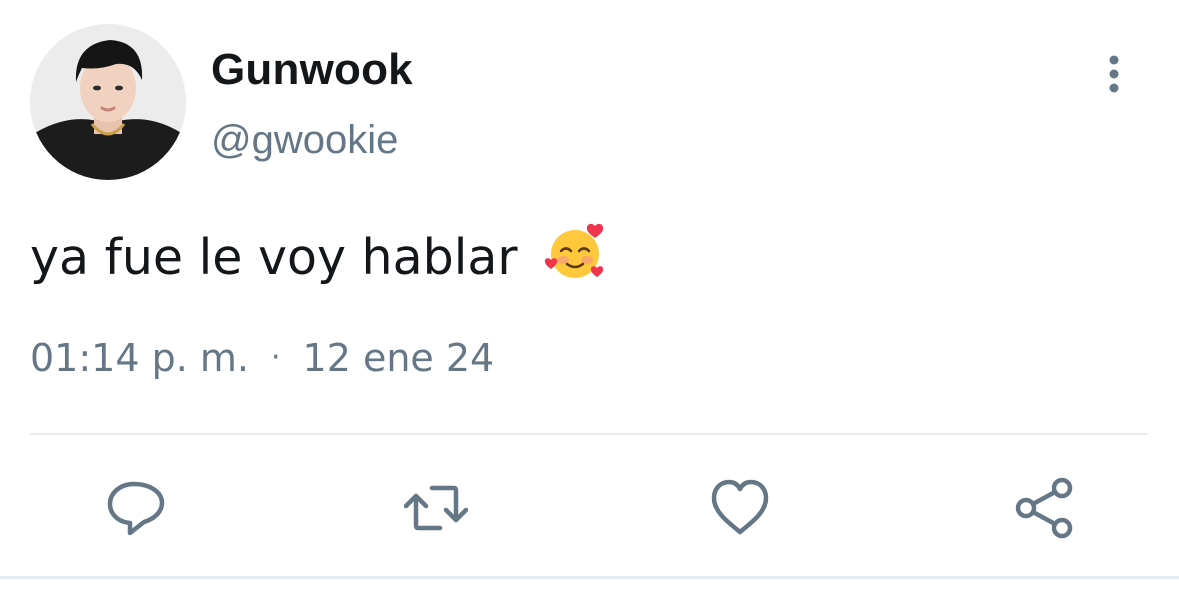 The image size is (1179, 597). Describe the element at coordinates (312, 70) in the screenshot. I see `display-name: Gunwook` at that location.